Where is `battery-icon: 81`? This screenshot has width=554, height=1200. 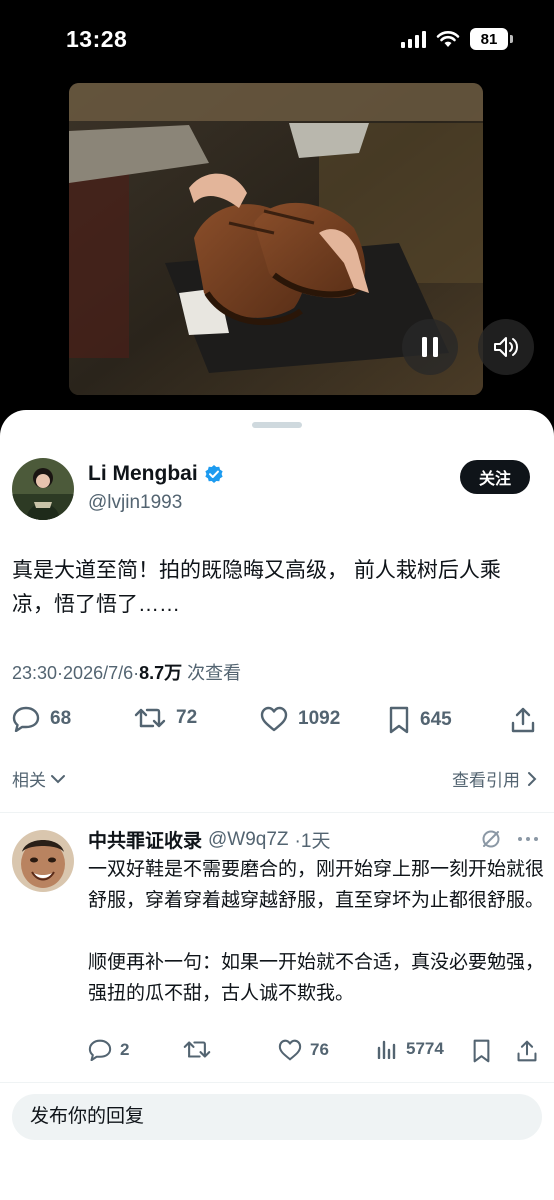 battery-icon: 81 is located at coordinates (491, 39).